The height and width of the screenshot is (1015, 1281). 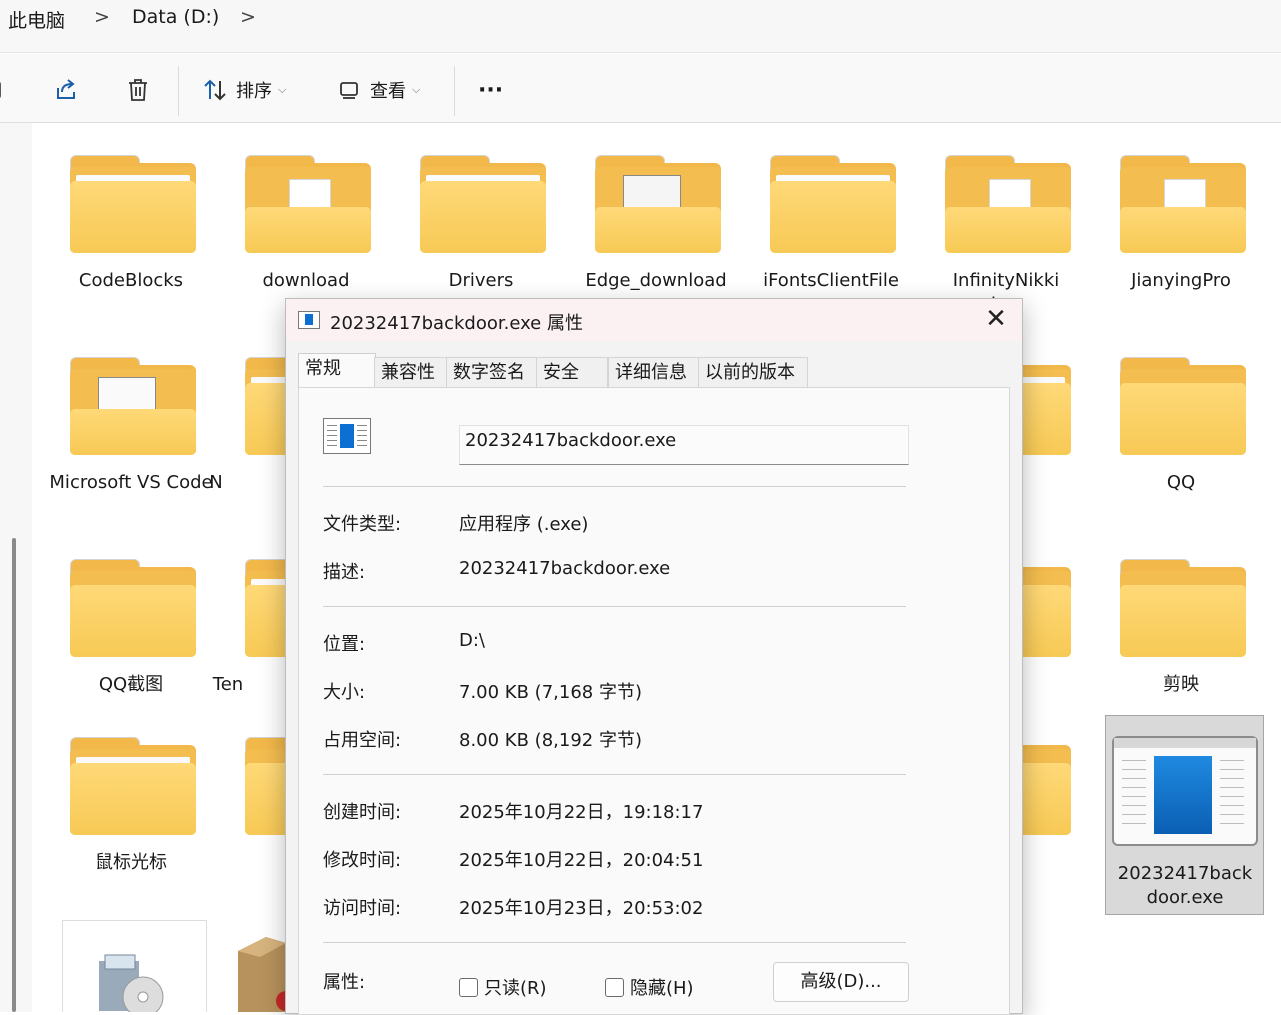 I want to click on readonly-label: 只读(R), so click(x=515, y=988).